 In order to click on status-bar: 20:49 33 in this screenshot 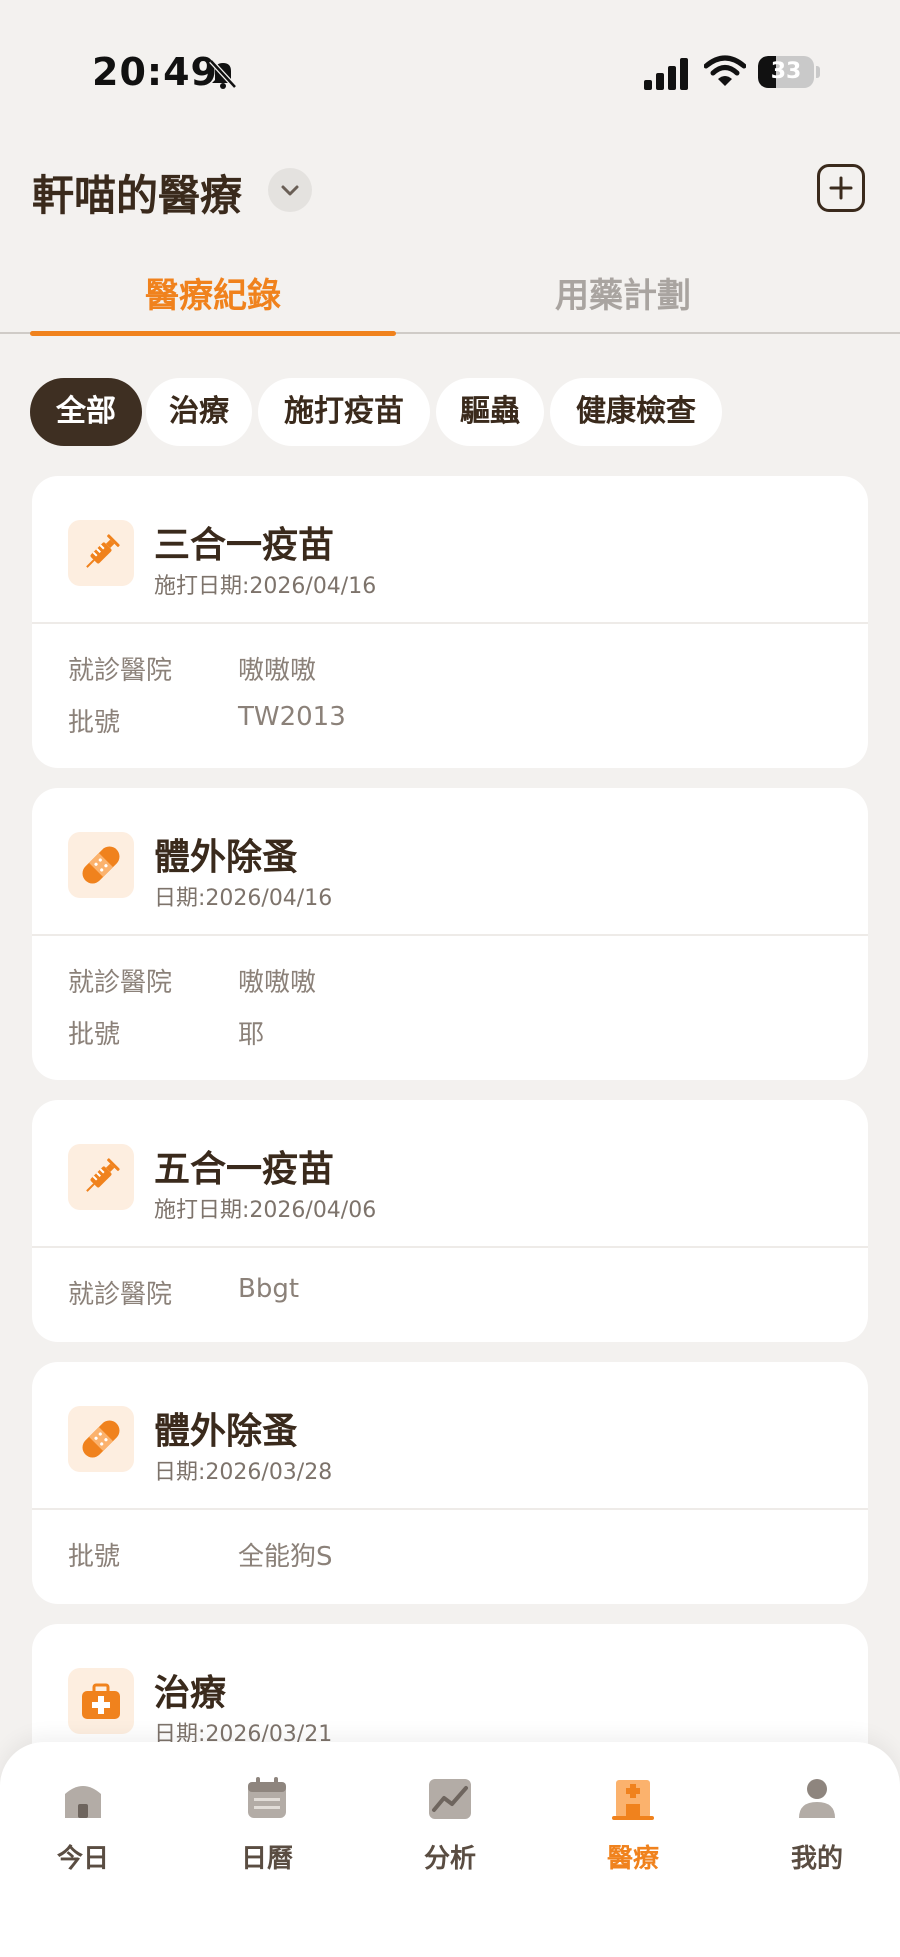, I will do `click(450, 65)`.